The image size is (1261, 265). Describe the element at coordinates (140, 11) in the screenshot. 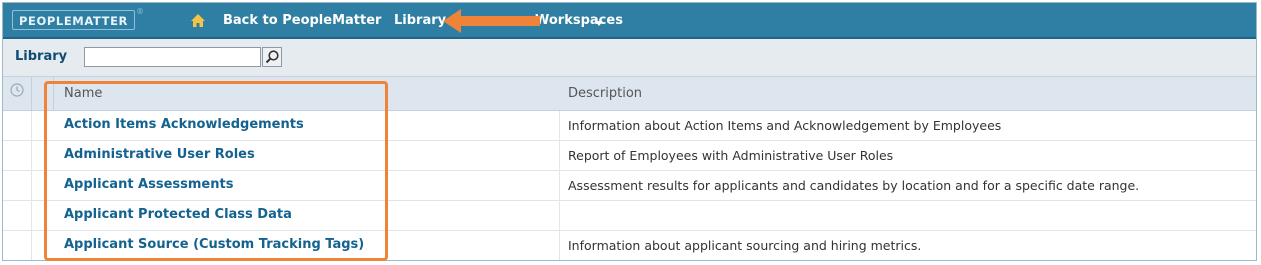

I see `registered-mark: ®` at that location.